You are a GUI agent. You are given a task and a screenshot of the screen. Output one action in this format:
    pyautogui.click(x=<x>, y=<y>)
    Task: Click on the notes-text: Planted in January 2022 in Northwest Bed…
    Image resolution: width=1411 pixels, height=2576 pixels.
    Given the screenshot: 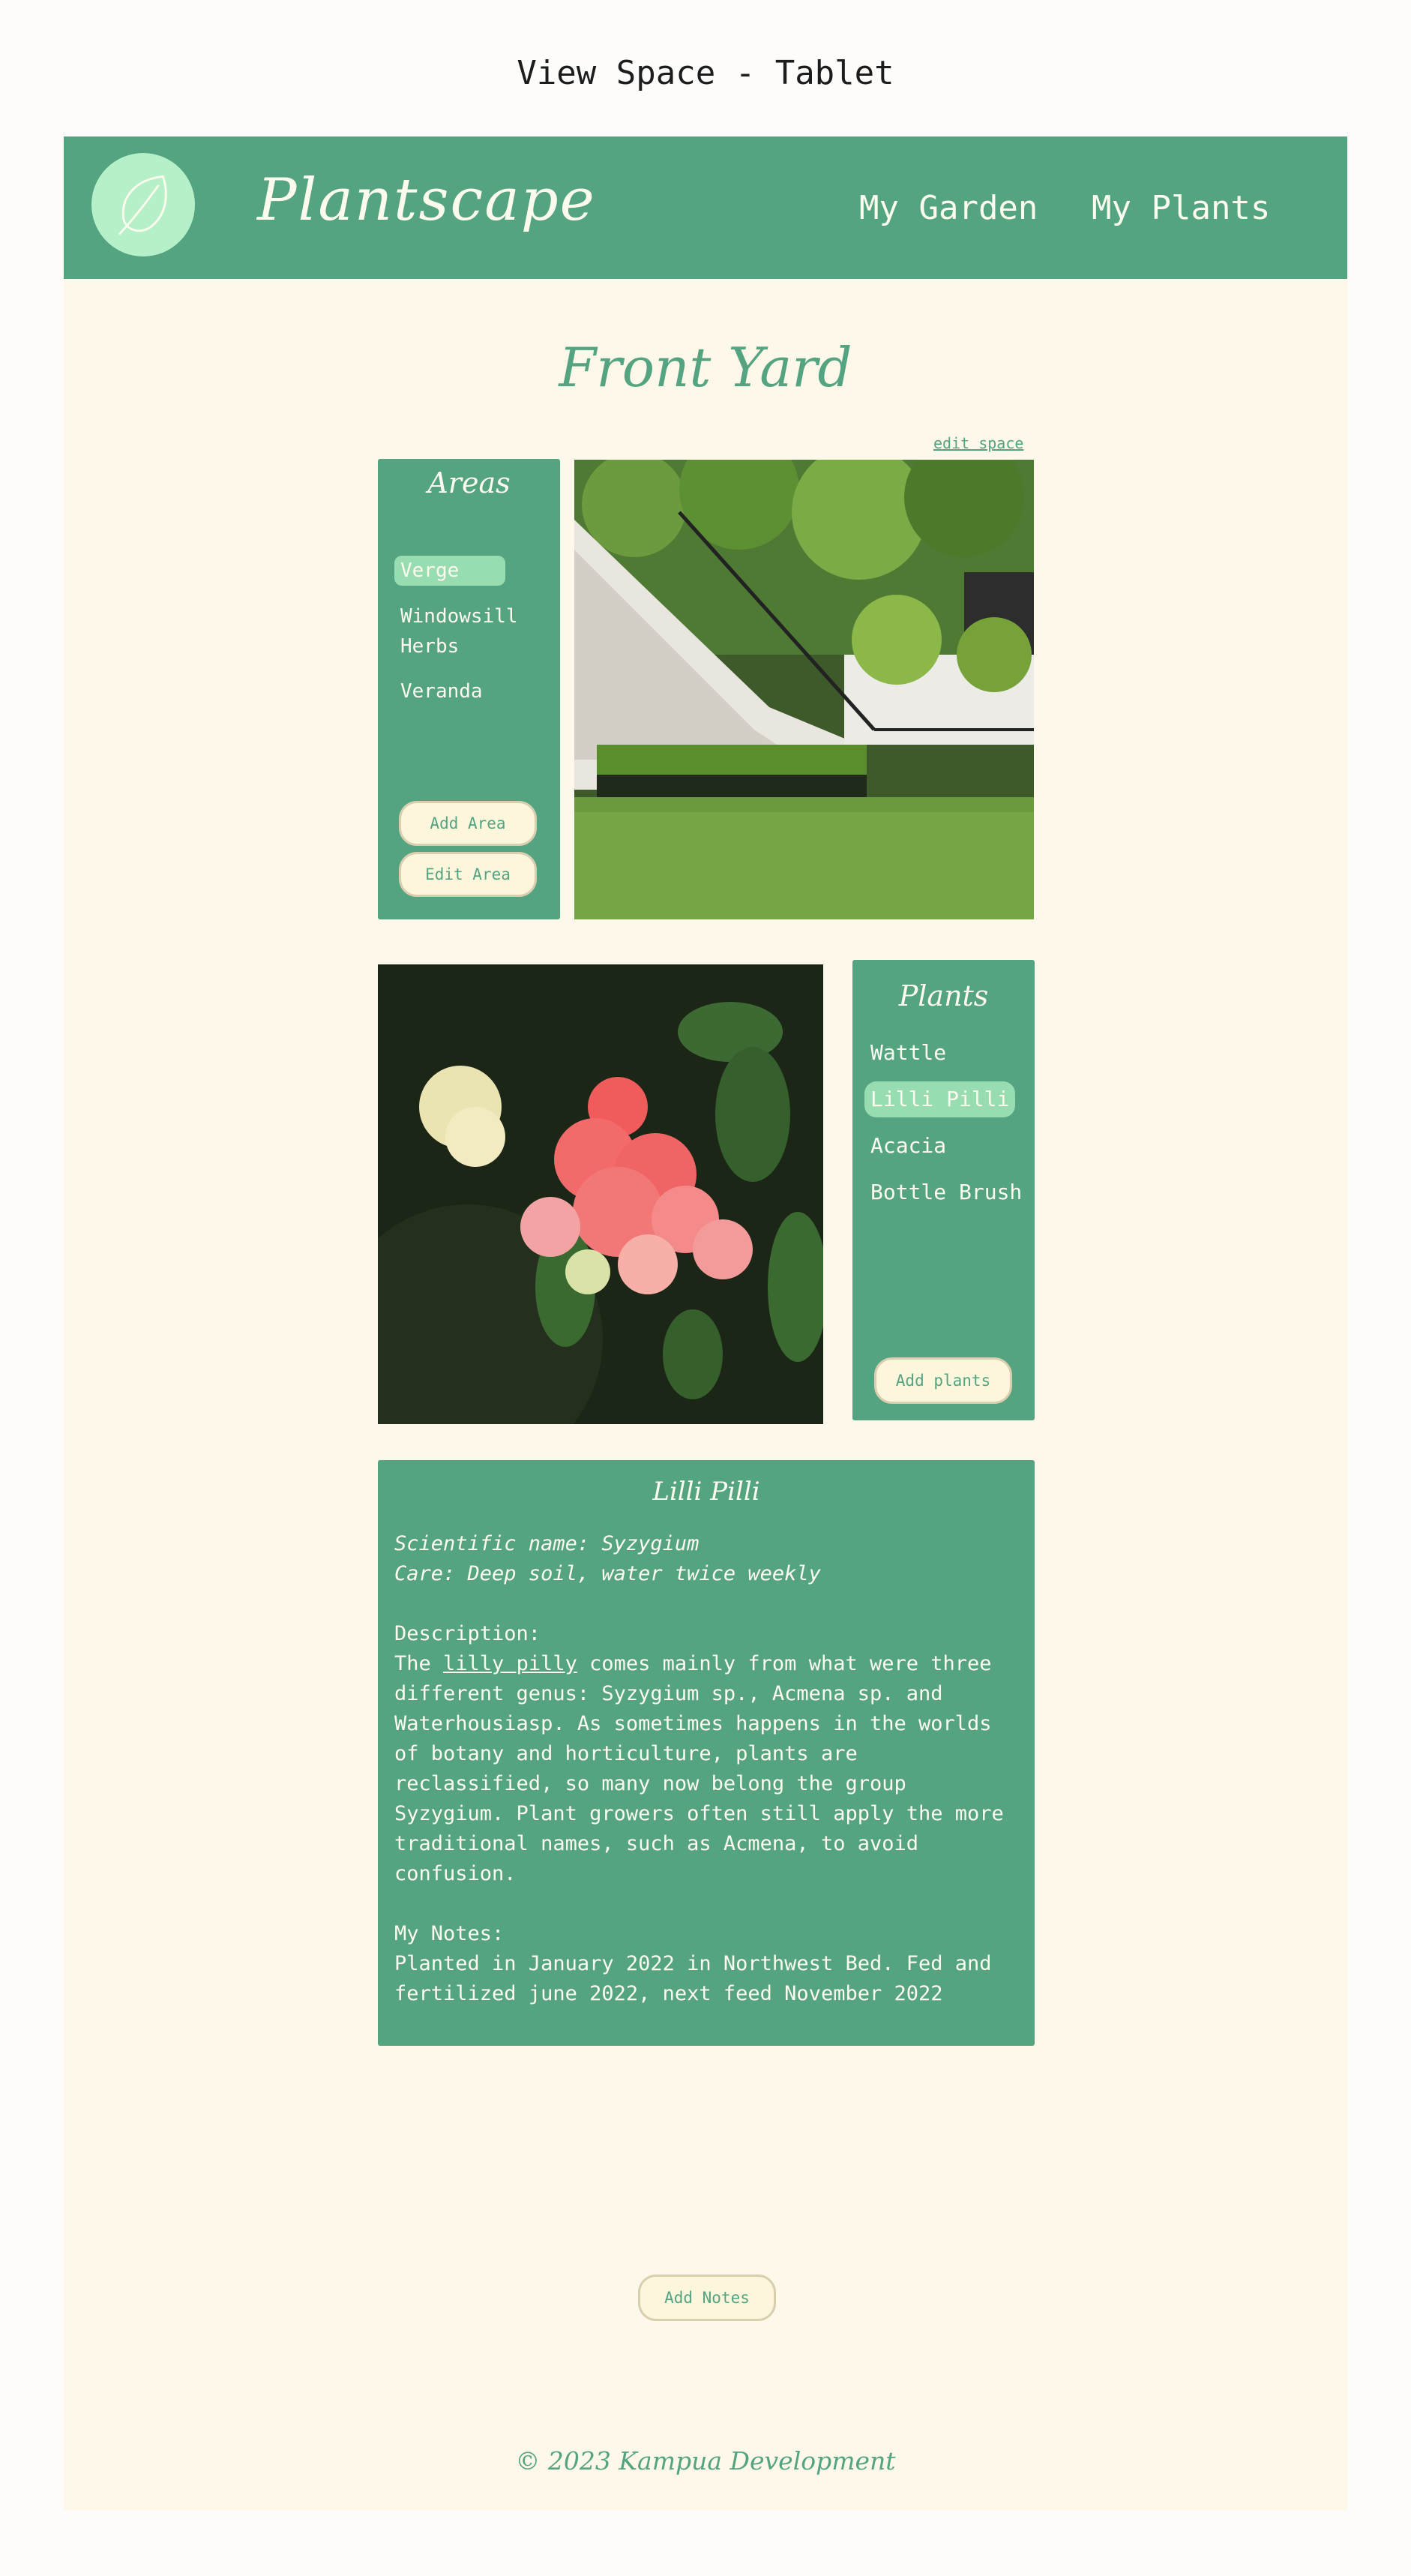 What is the action you would take?
    pyautogui.click(x=693, y=1979)
    